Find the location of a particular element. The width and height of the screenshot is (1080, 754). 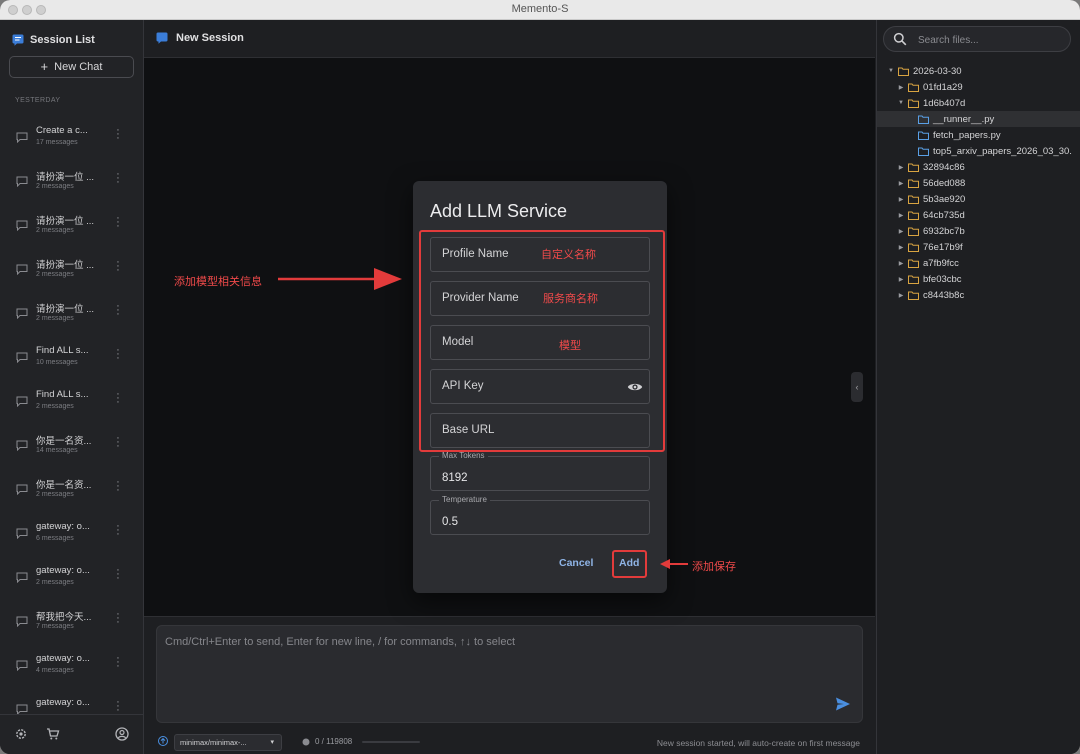

tree-item-label: bfe03cbc is located at coordinates (942, 279).